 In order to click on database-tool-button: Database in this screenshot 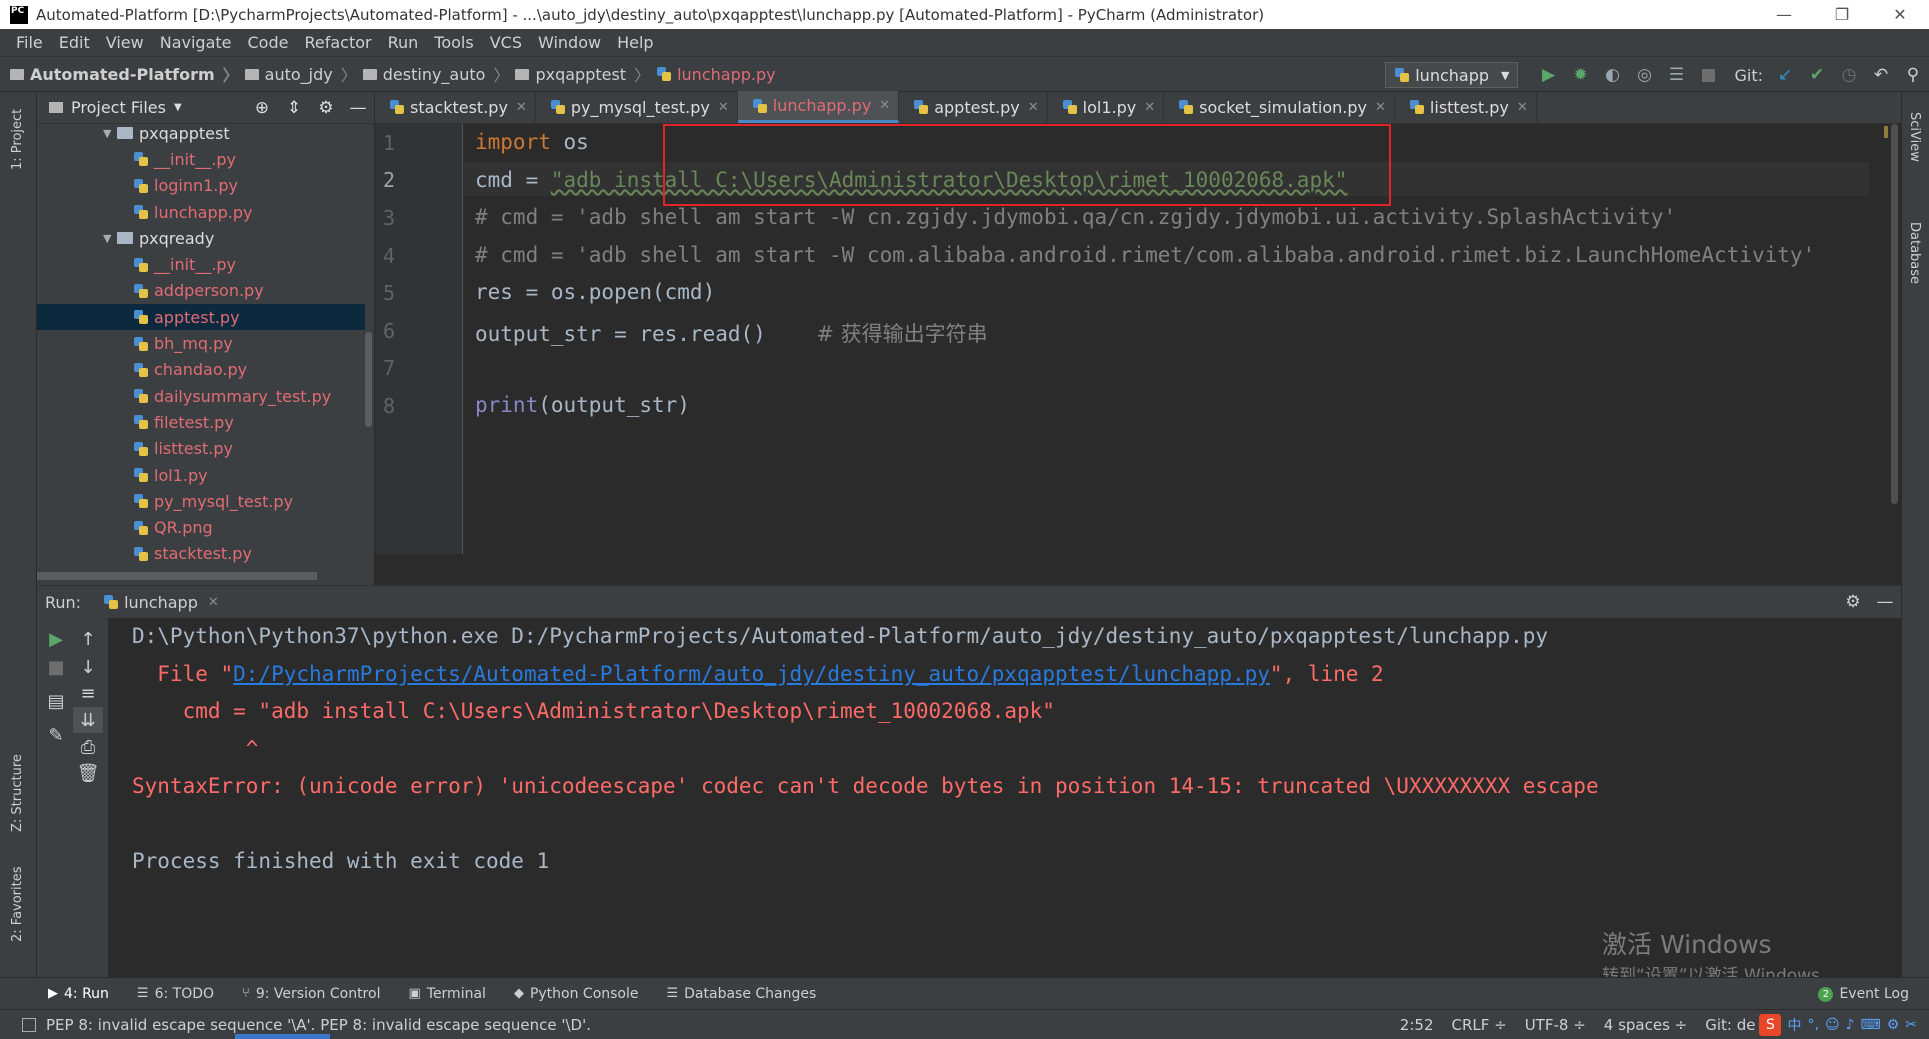, I will do `click(1914, 253)`.